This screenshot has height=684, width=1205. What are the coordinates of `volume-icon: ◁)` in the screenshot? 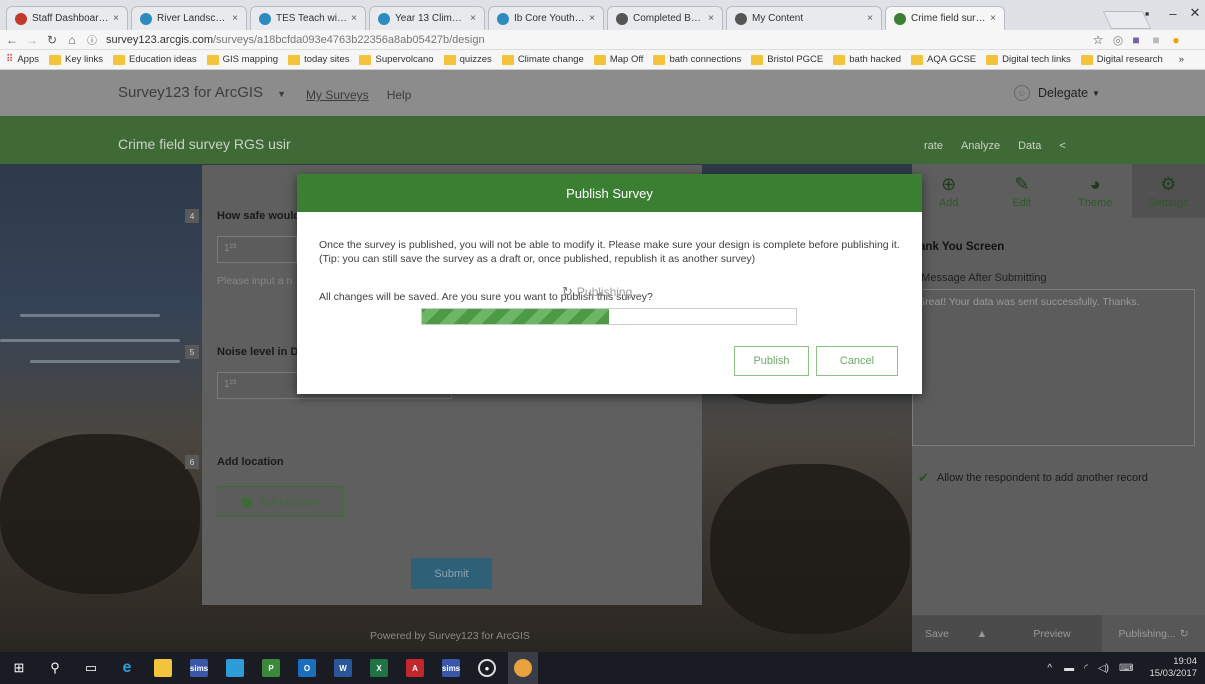 It's located at (1103, 668).